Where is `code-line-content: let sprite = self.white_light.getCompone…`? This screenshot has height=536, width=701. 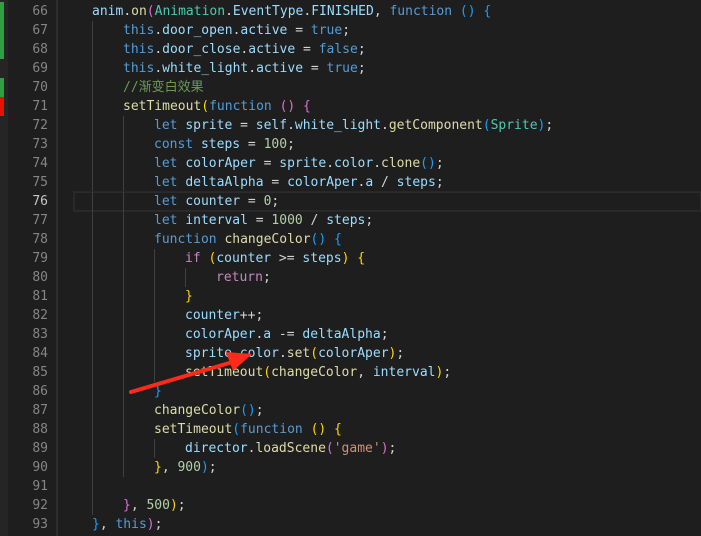
code-line-content: let sprite = self.white_light.getCompone… is located at coordinates (353, 125).